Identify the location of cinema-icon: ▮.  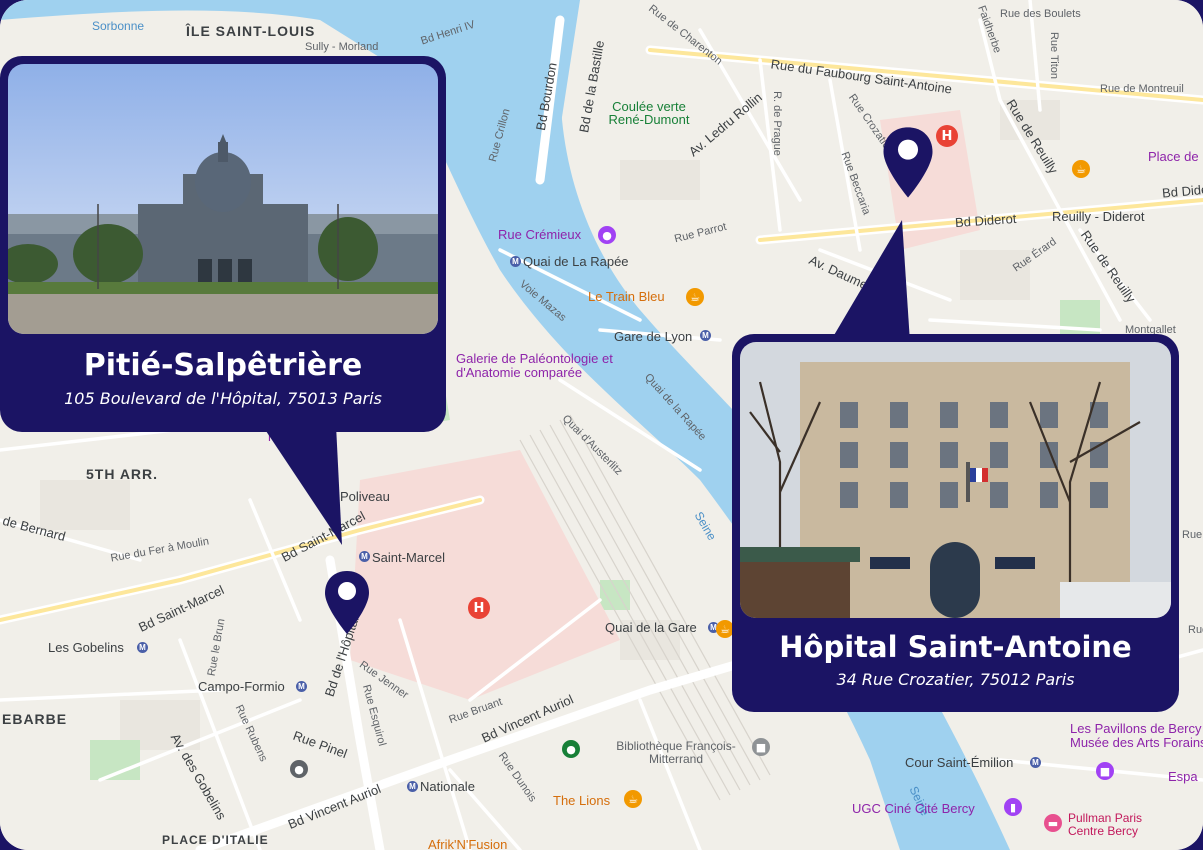
(1013, 807).